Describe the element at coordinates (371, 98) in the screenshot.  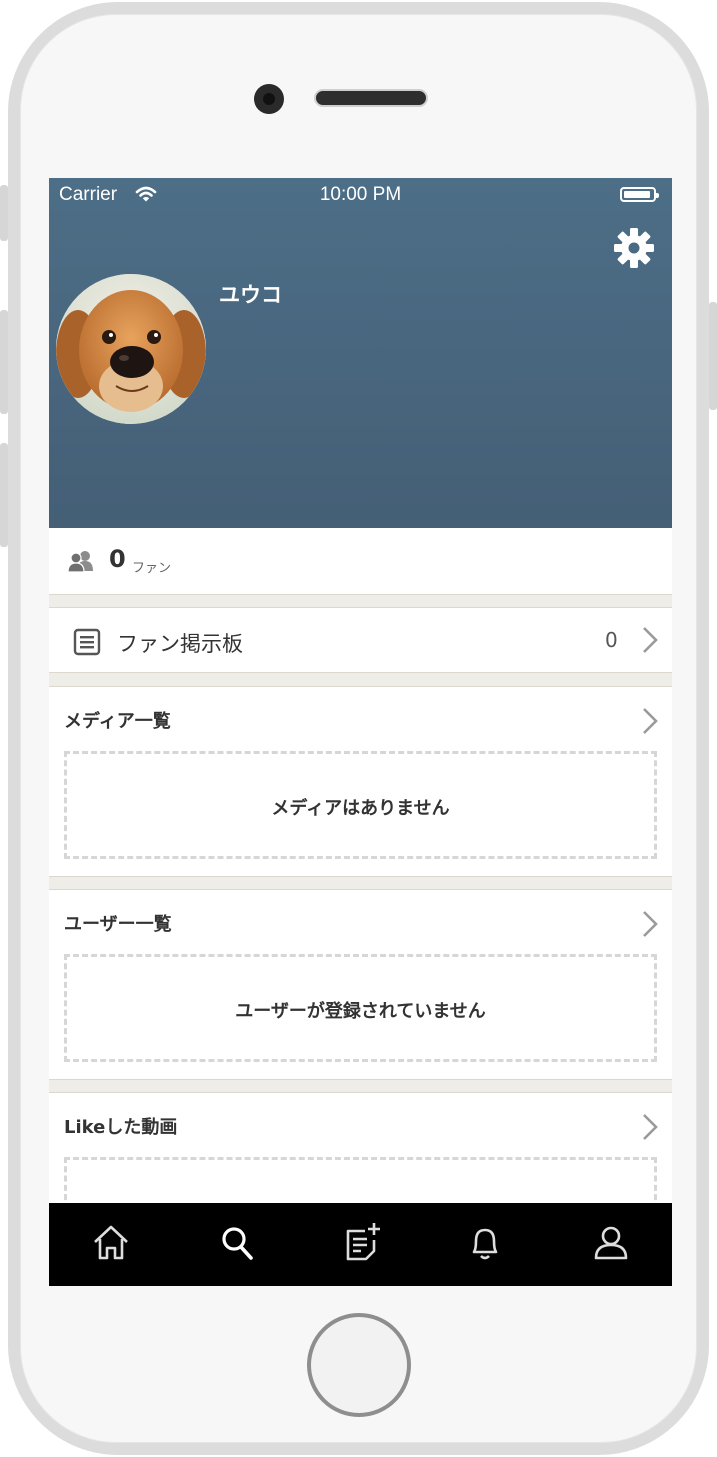
I see `earpiece-speaker` at that location.